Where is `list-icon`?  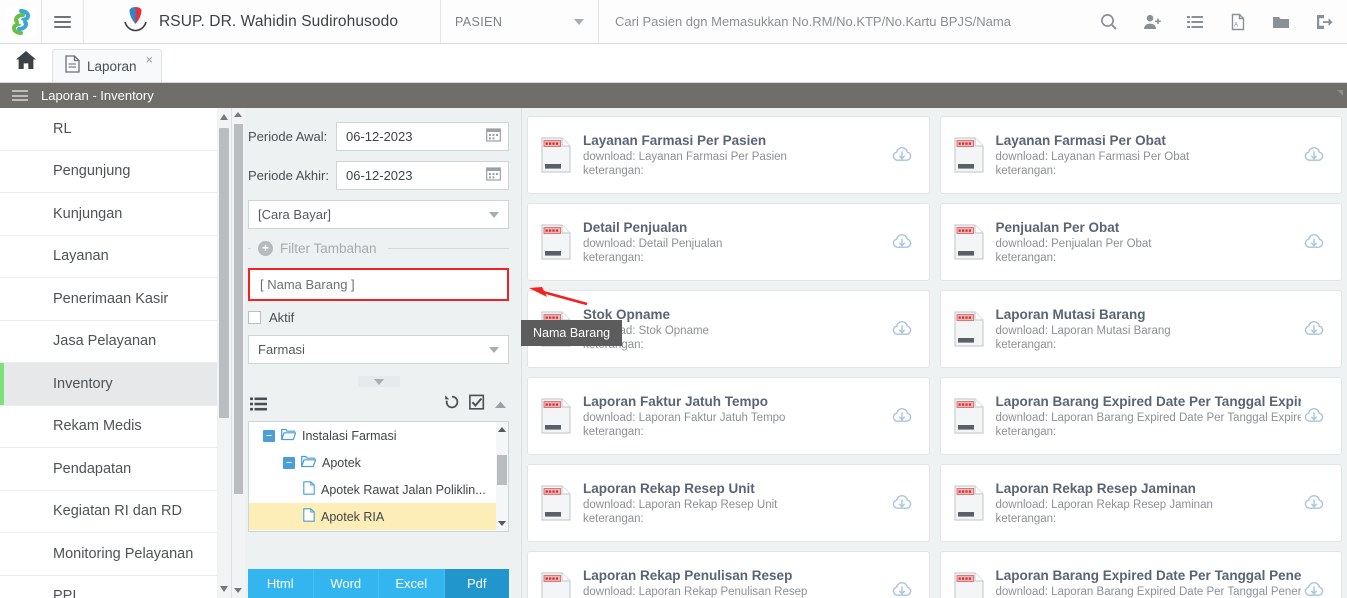
list-icon is located at coordinates (1194, 22).